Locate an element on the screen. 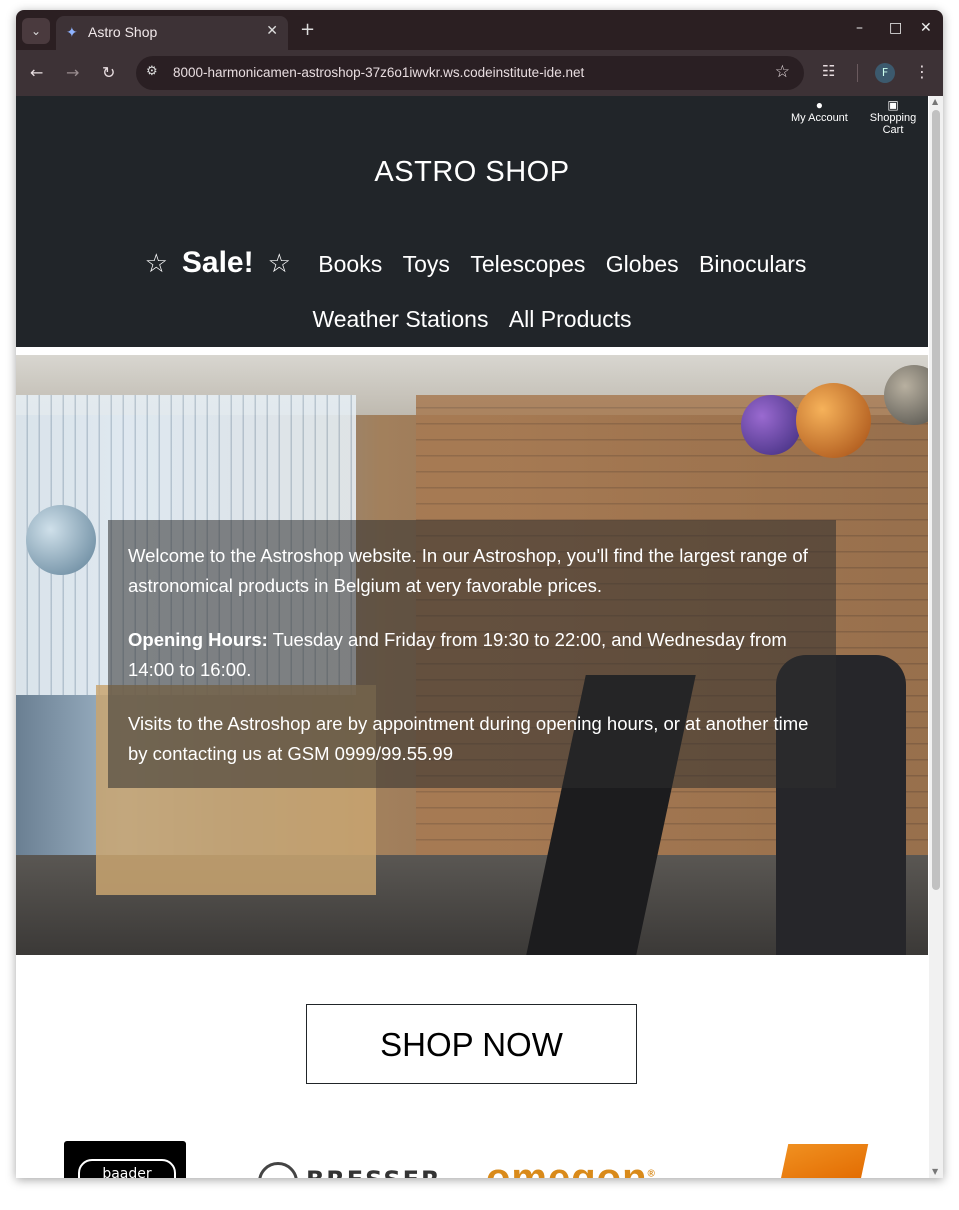 Image resolution: width=959 pixels, height=1210 pixels. back-icon: ← is located at coordinates (36, 72).